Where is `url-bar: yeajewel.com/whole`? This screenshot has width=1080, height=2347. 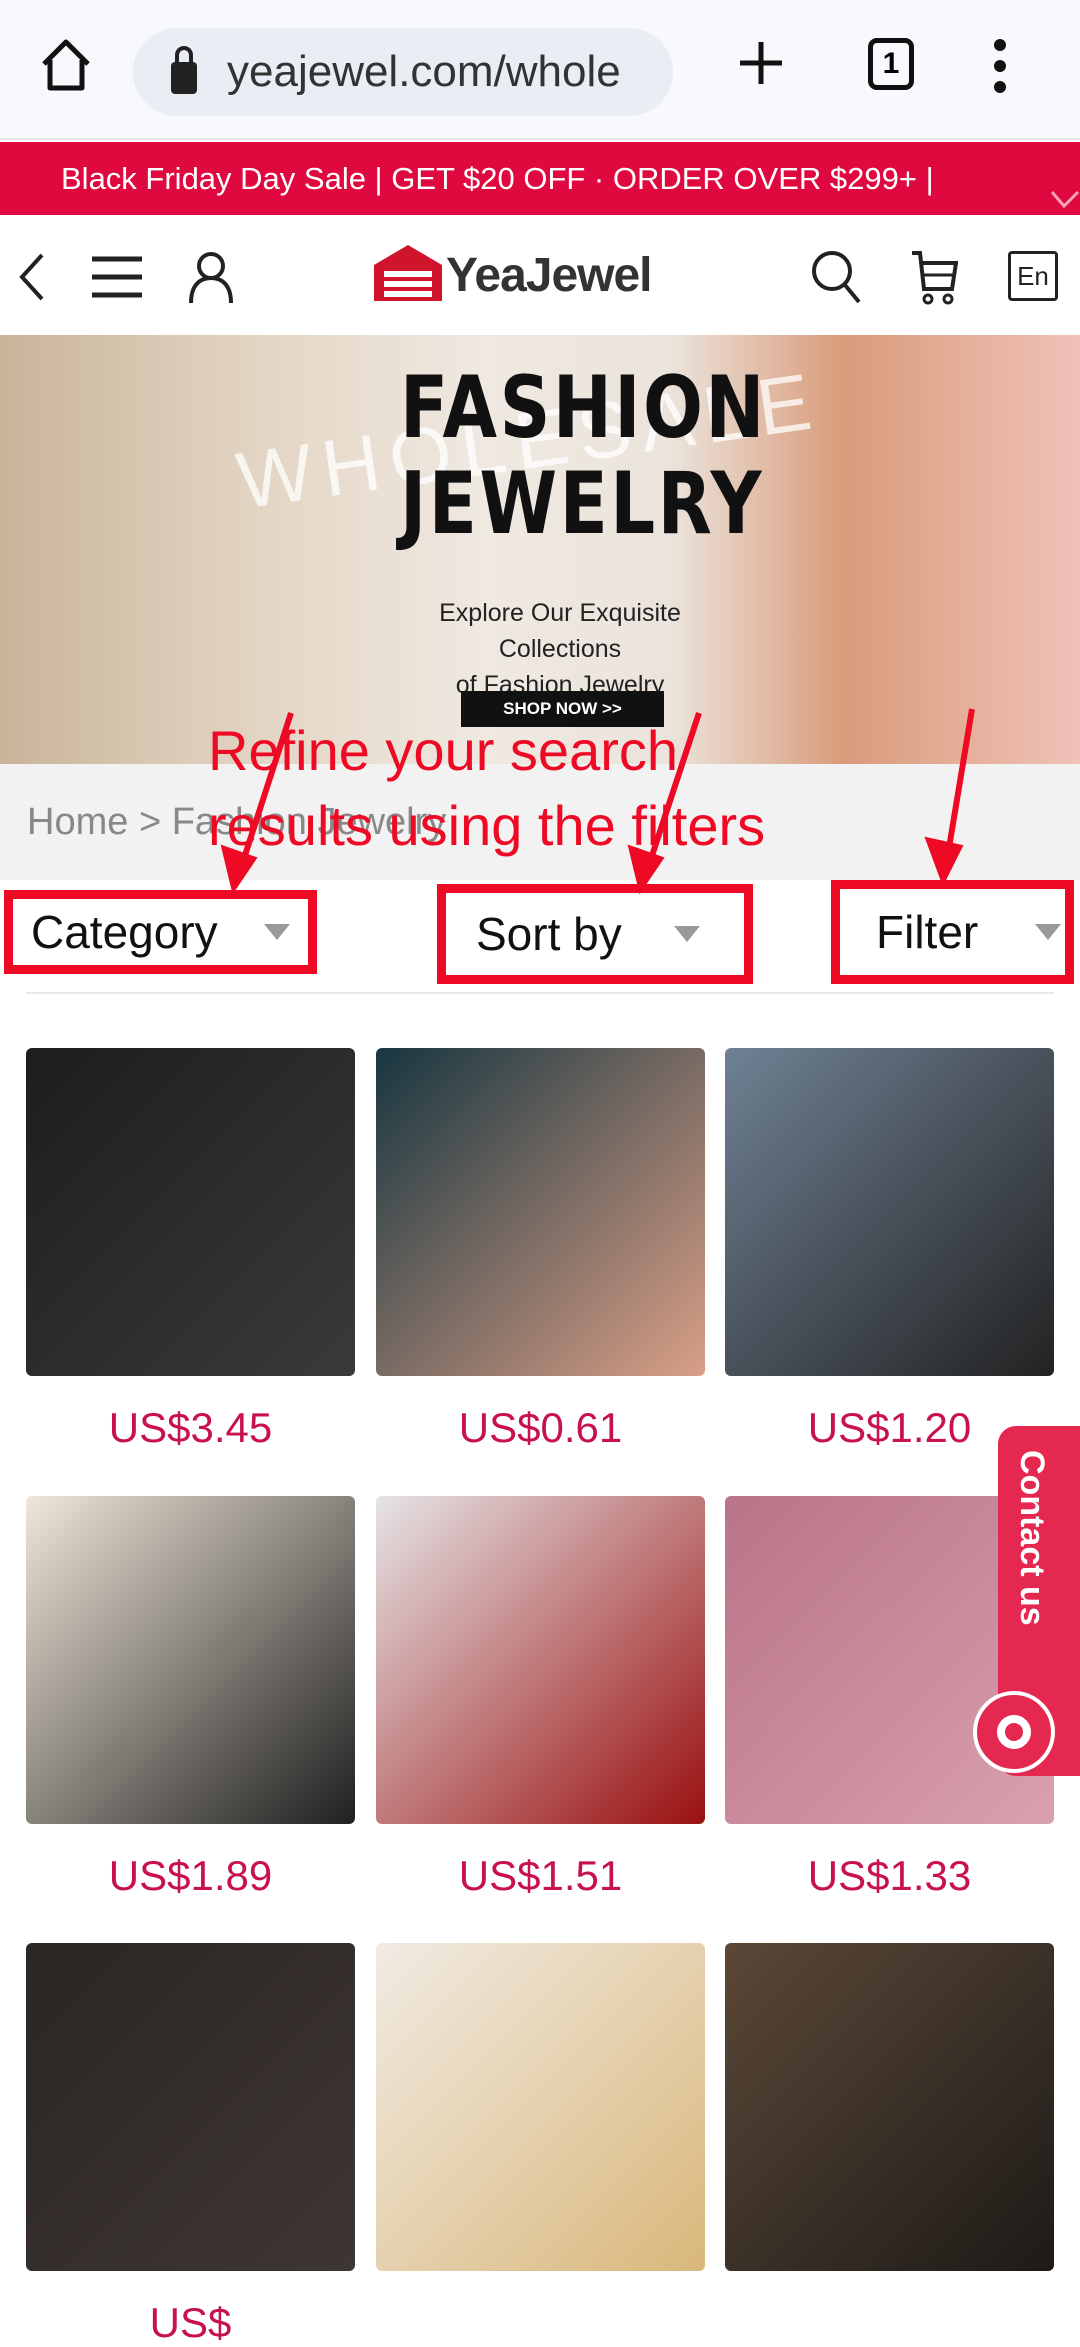
url-bar: yeajewel.com/whole is located at coordinates (403, 72).